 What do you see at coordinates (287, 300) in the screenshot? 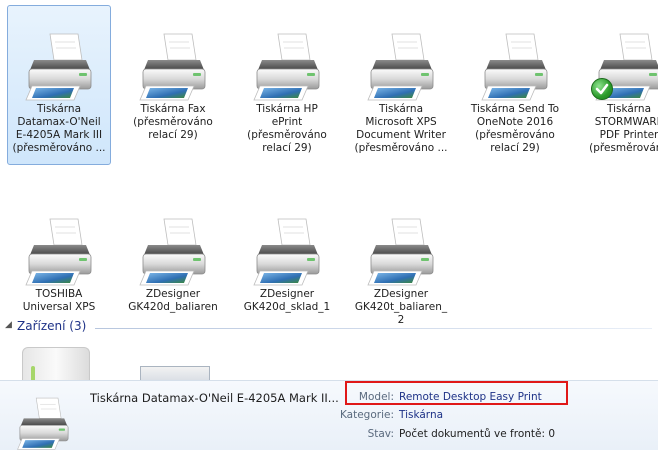
I see `printer-label: ZDesigner GK420d_sklad_1` at bounding box center [287, 300].